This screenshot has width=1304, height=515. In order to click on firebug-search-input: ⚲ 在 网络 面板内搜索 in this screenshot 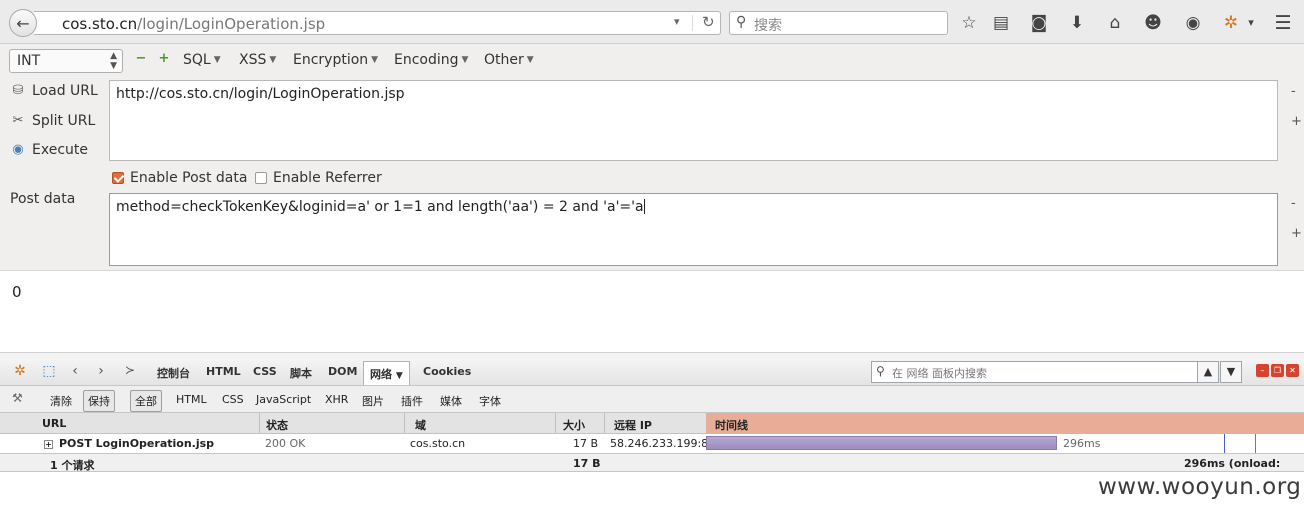, I will do `click(1044, 372)`.